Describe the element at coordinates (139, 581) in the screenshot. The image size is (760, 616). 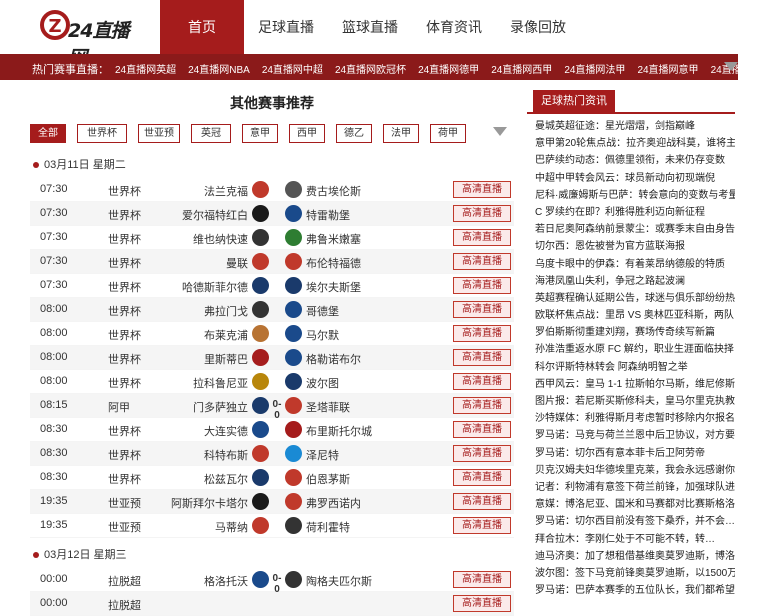
I see `home-team: 格洛托沃` at that location.